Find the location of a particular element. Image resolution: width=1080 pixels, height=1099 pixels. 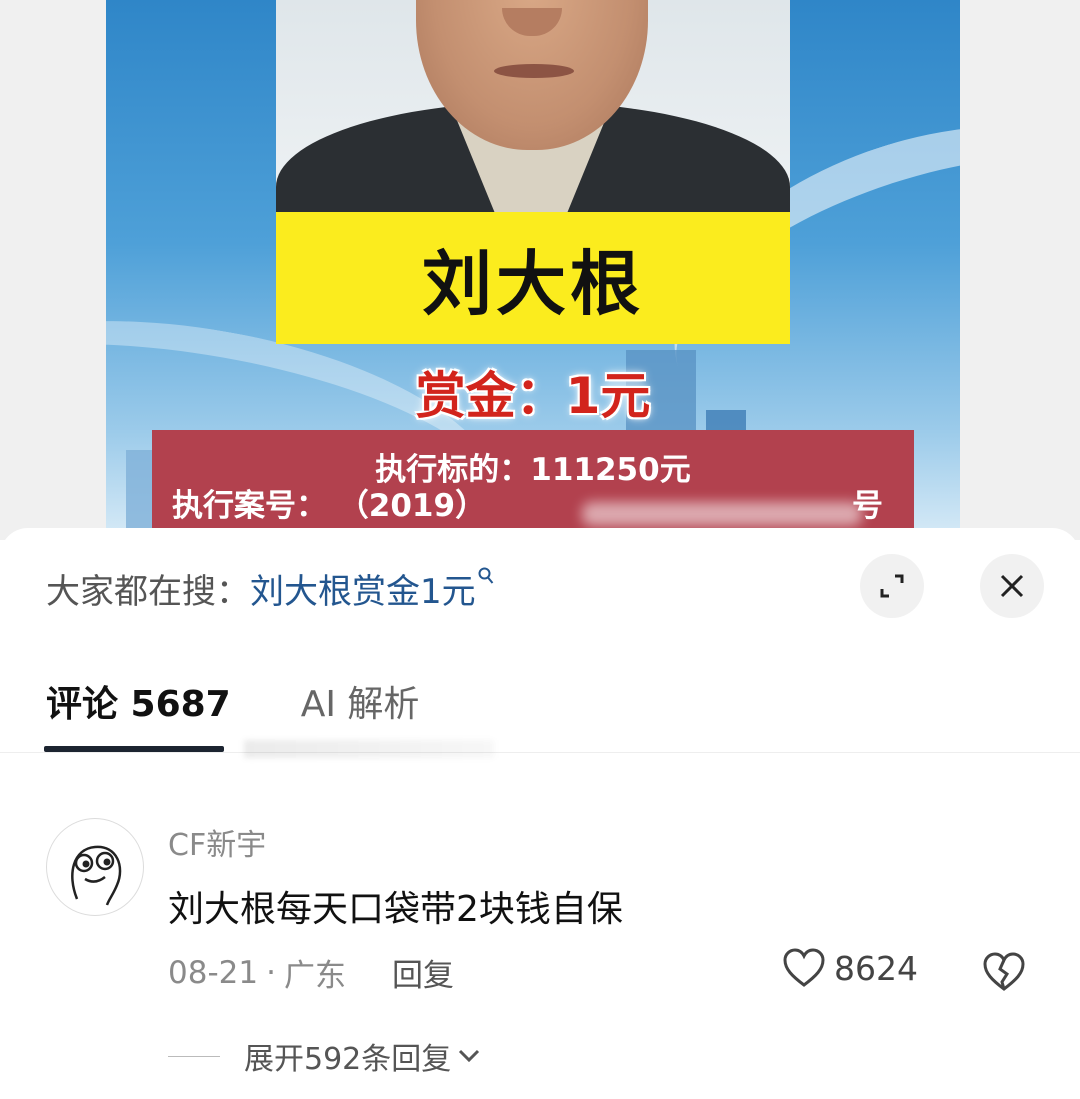

suspect-photo is located at coordinates (533, 106).